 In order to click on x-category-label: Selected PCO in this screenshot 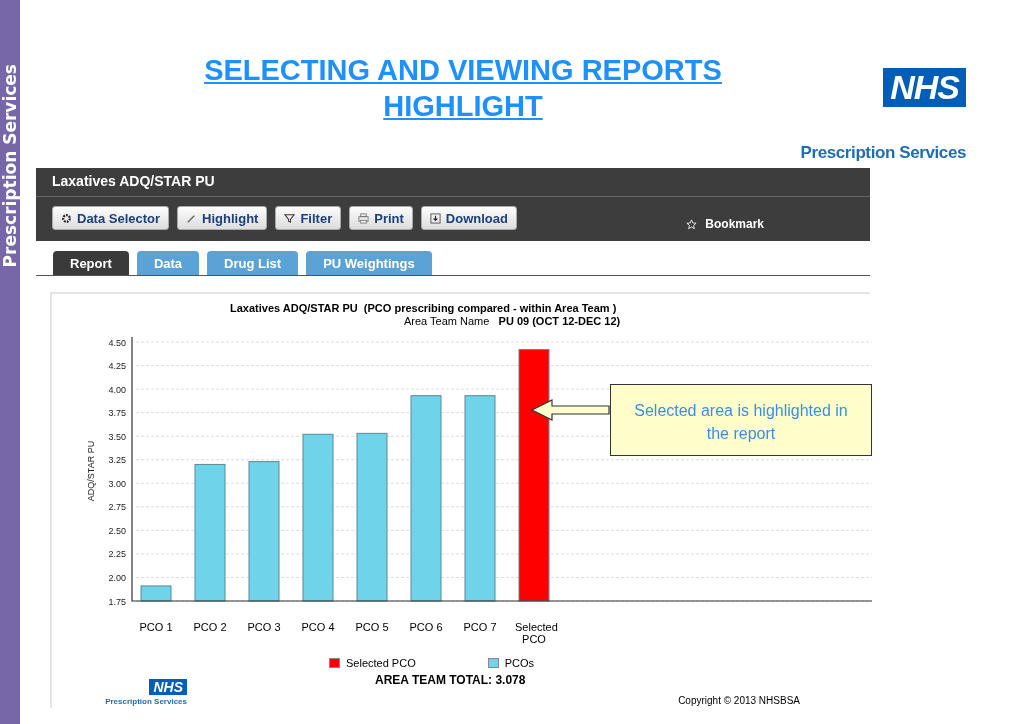, I will do `click(536, 633)`.